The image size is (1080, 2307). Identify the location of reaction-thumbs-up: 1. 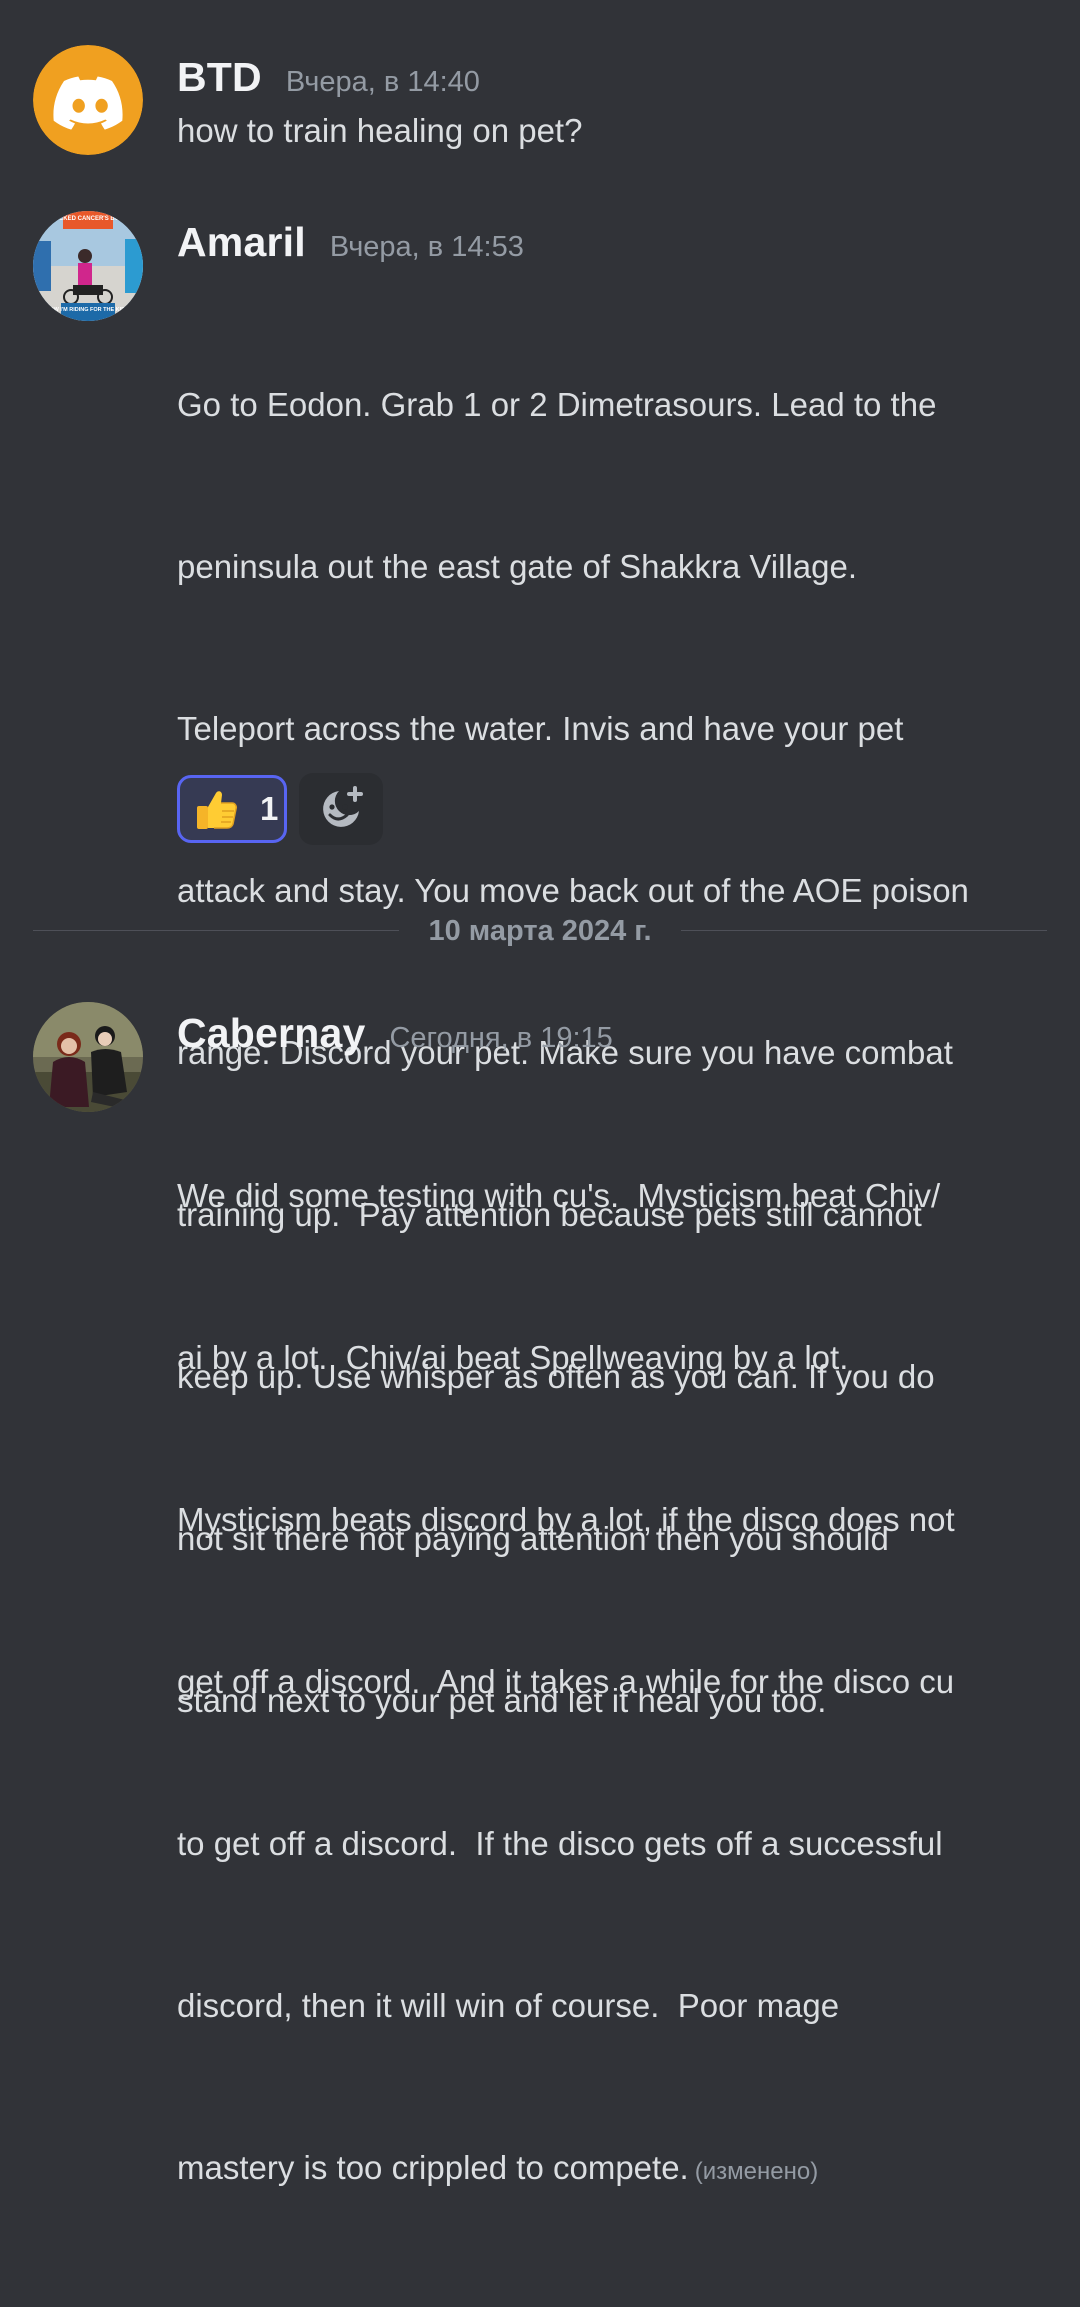
(232, 809).